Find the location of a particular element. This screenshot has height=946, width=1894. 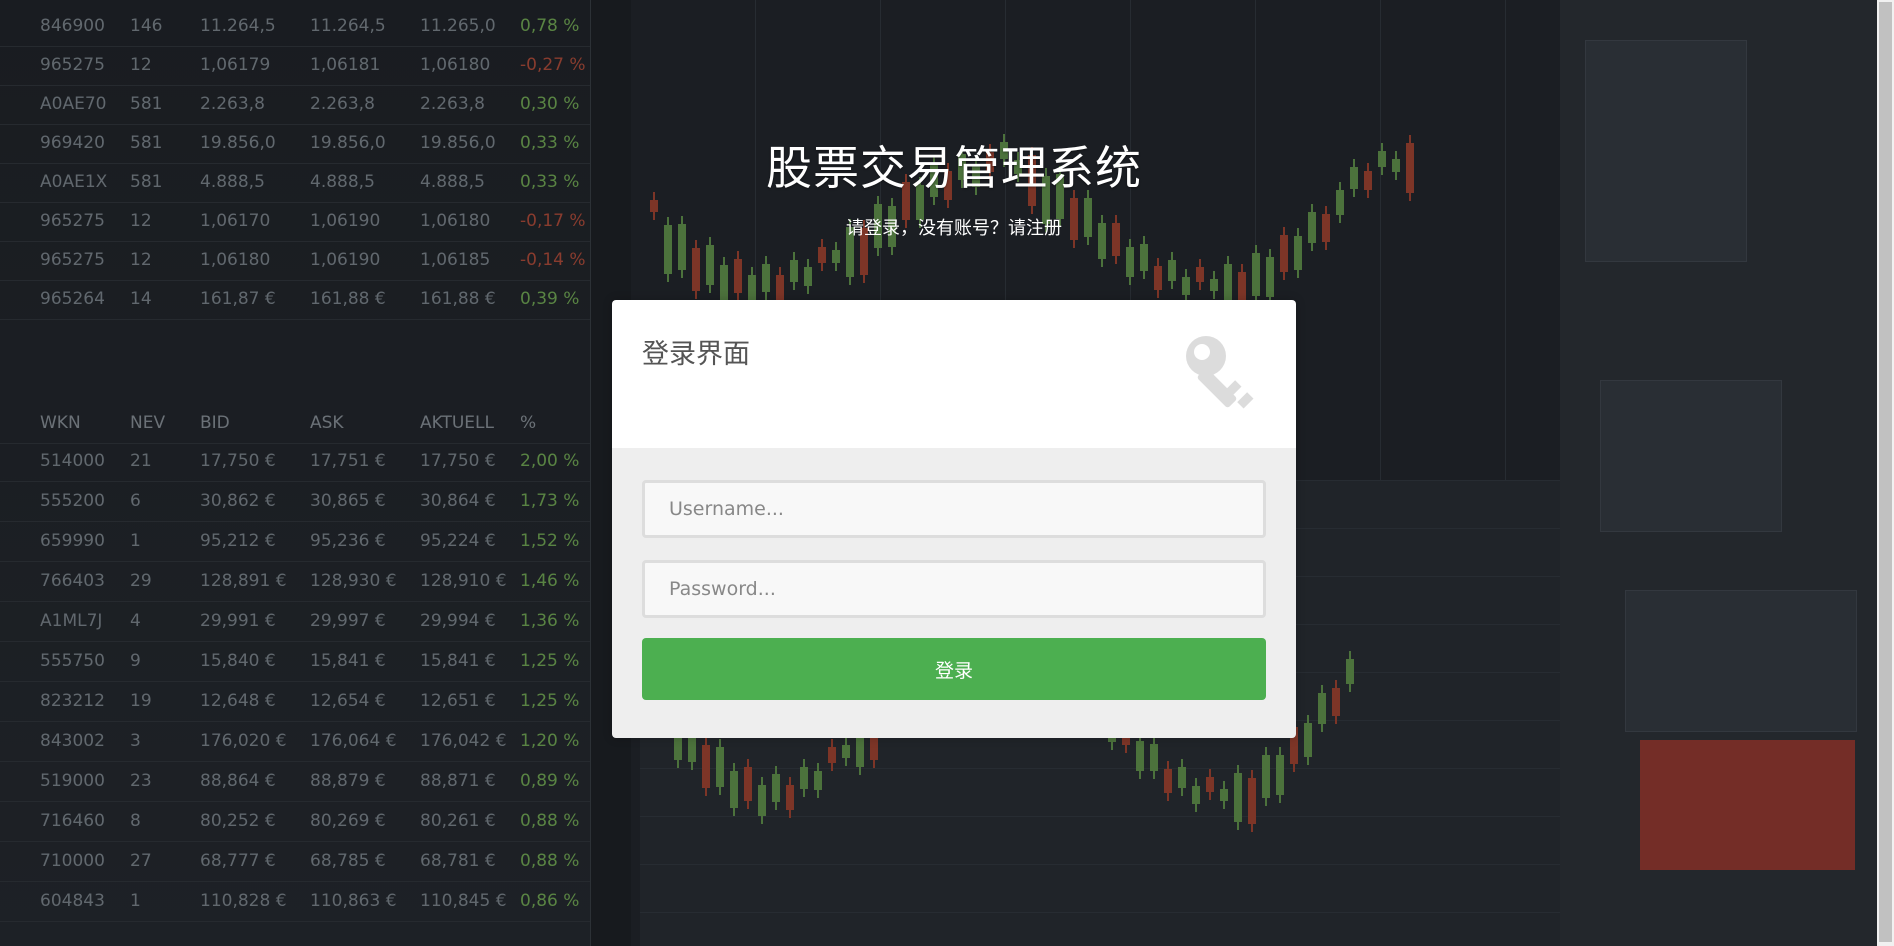

page-scrollbar is located at coordinates (1885, 473).